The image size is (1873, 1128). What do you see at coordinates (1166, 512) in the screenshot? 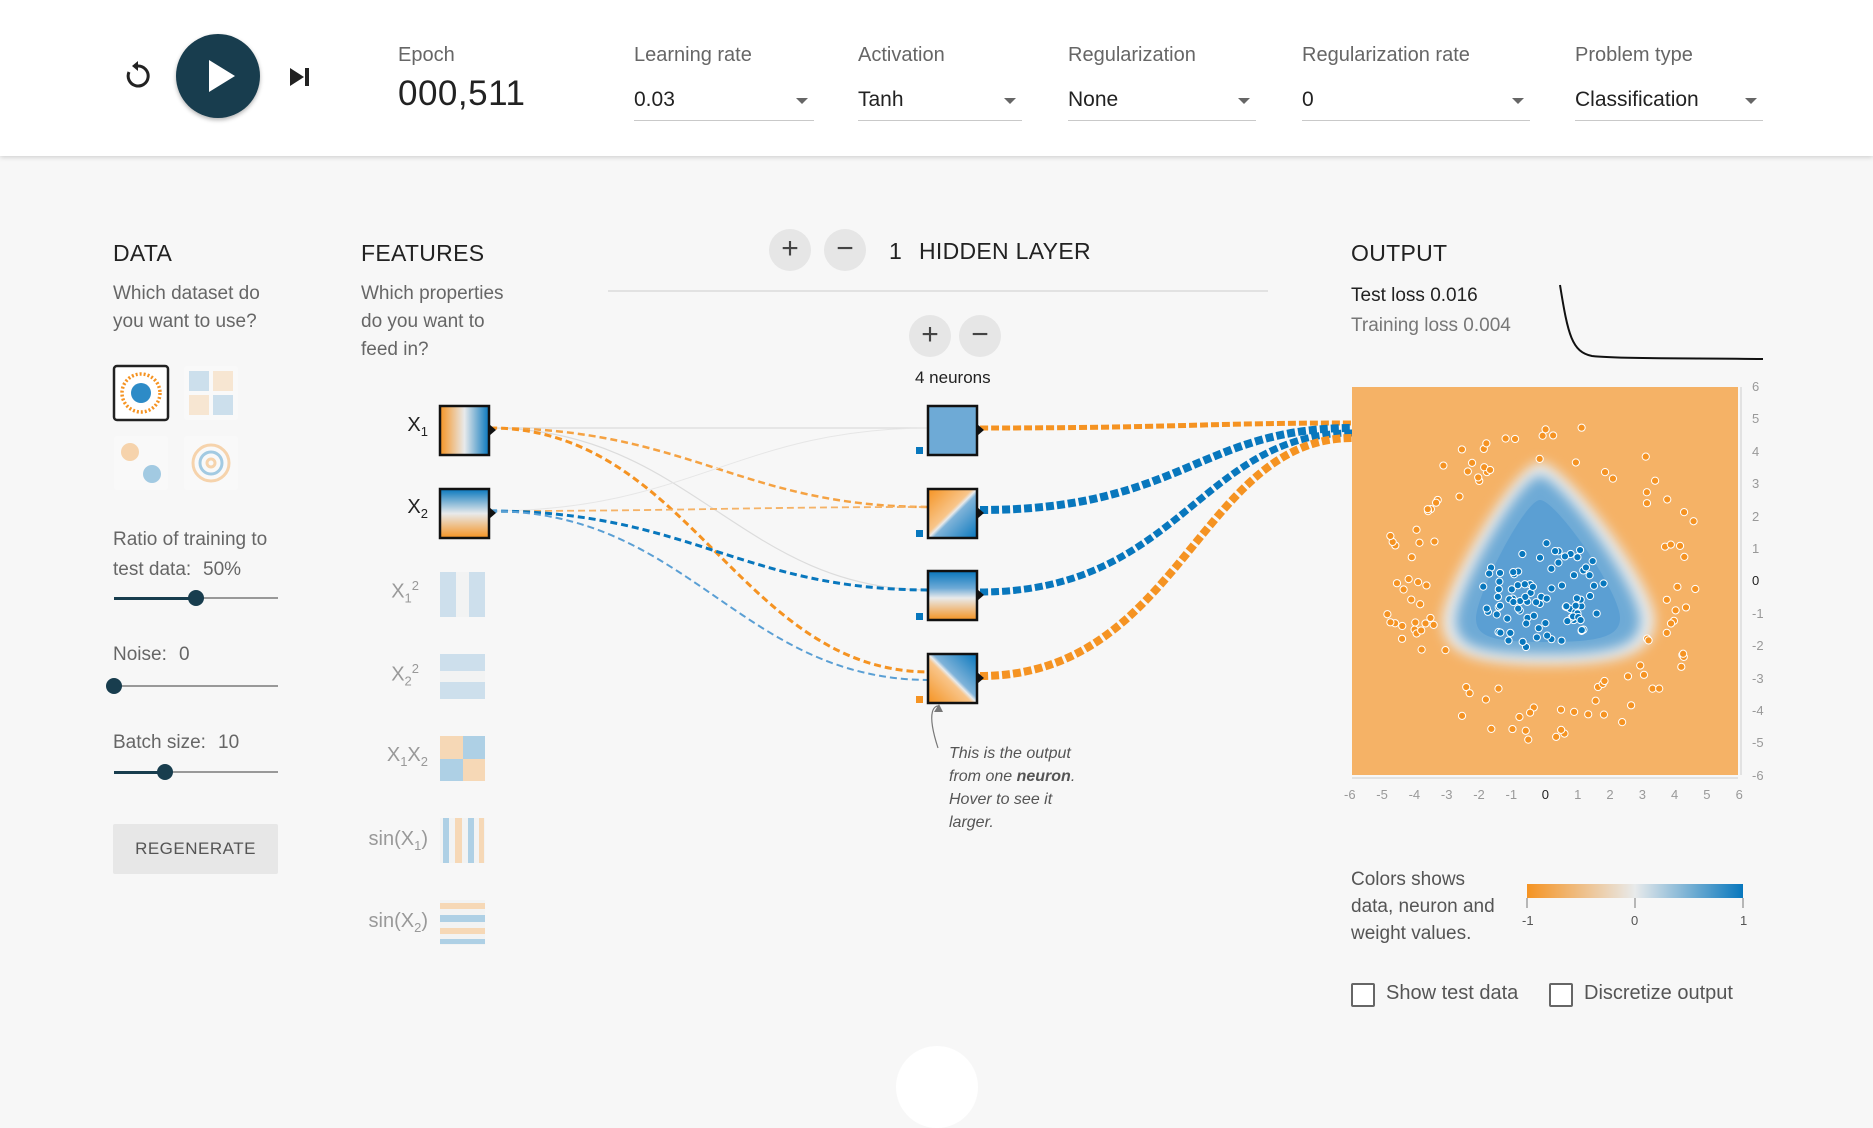
I see `link-n3-out` at bounding box center [1166, 512].